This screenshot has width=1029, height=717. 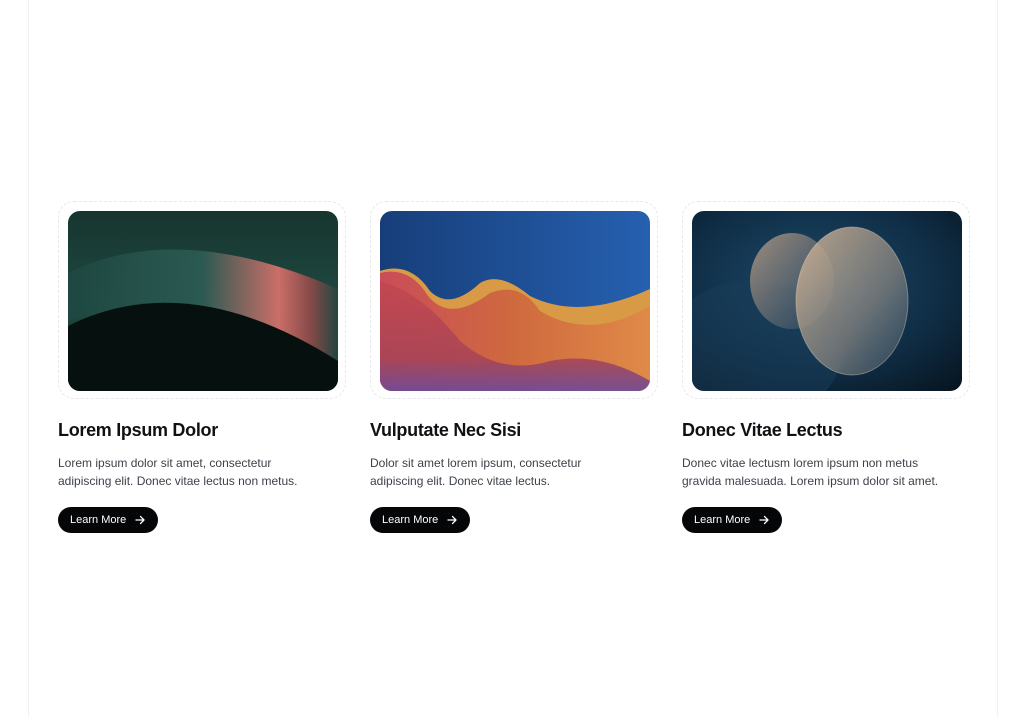 I want to click on abstract-teal-wave-image, so click(x=203, y=301).